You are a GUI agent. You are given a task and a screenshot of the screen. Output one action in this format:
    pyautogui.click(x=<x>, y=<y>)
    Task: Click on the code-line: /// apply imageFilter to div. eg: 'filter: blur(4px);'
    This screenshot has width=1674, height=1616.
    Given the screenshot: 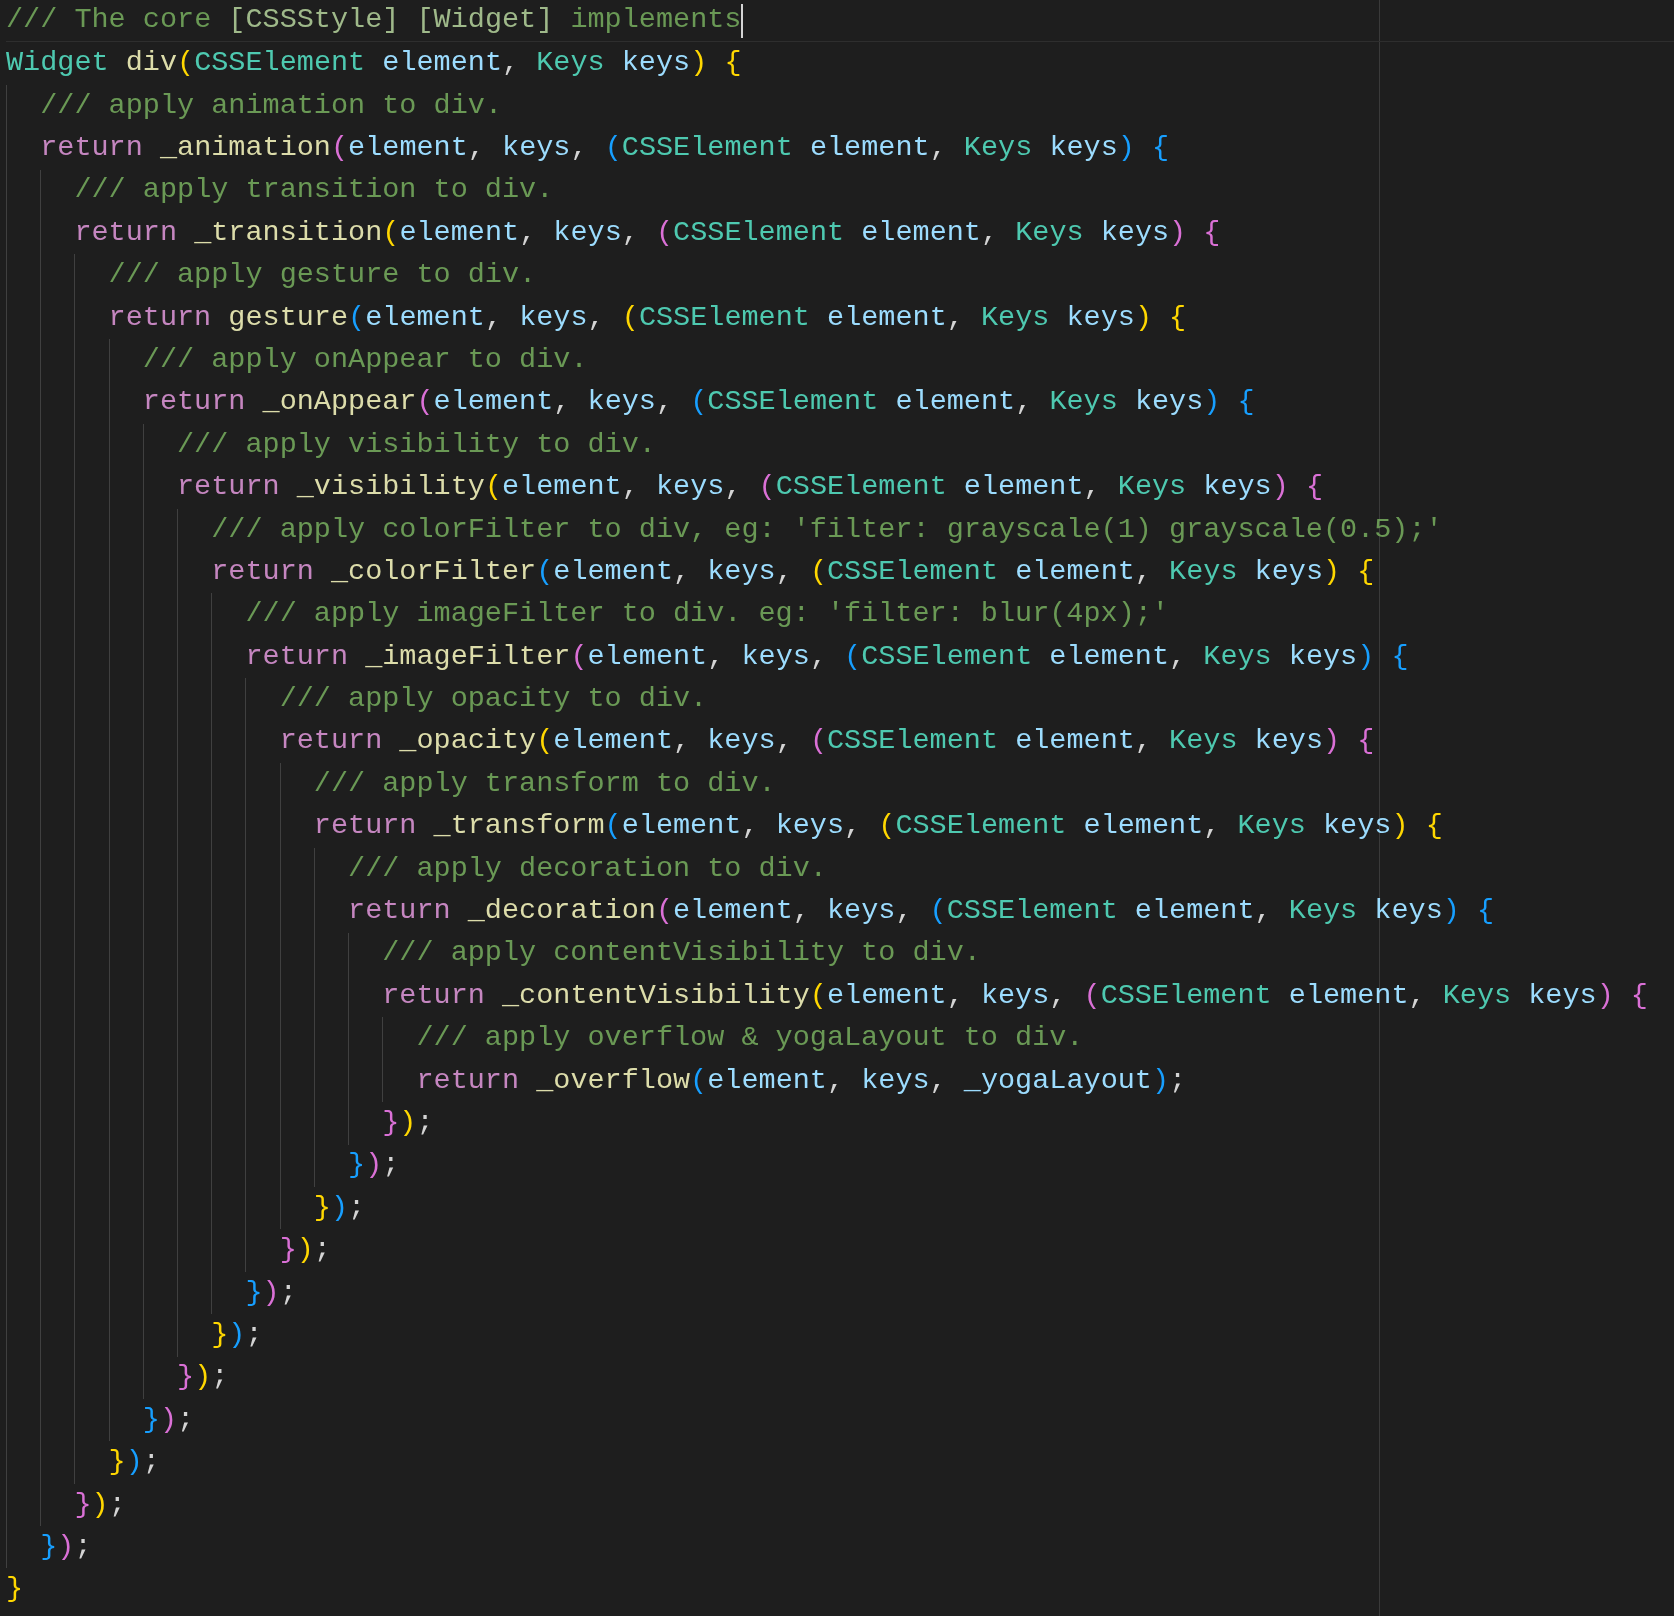 What is the action you would take?
    pyautogui.click(x=840, y=614)
    